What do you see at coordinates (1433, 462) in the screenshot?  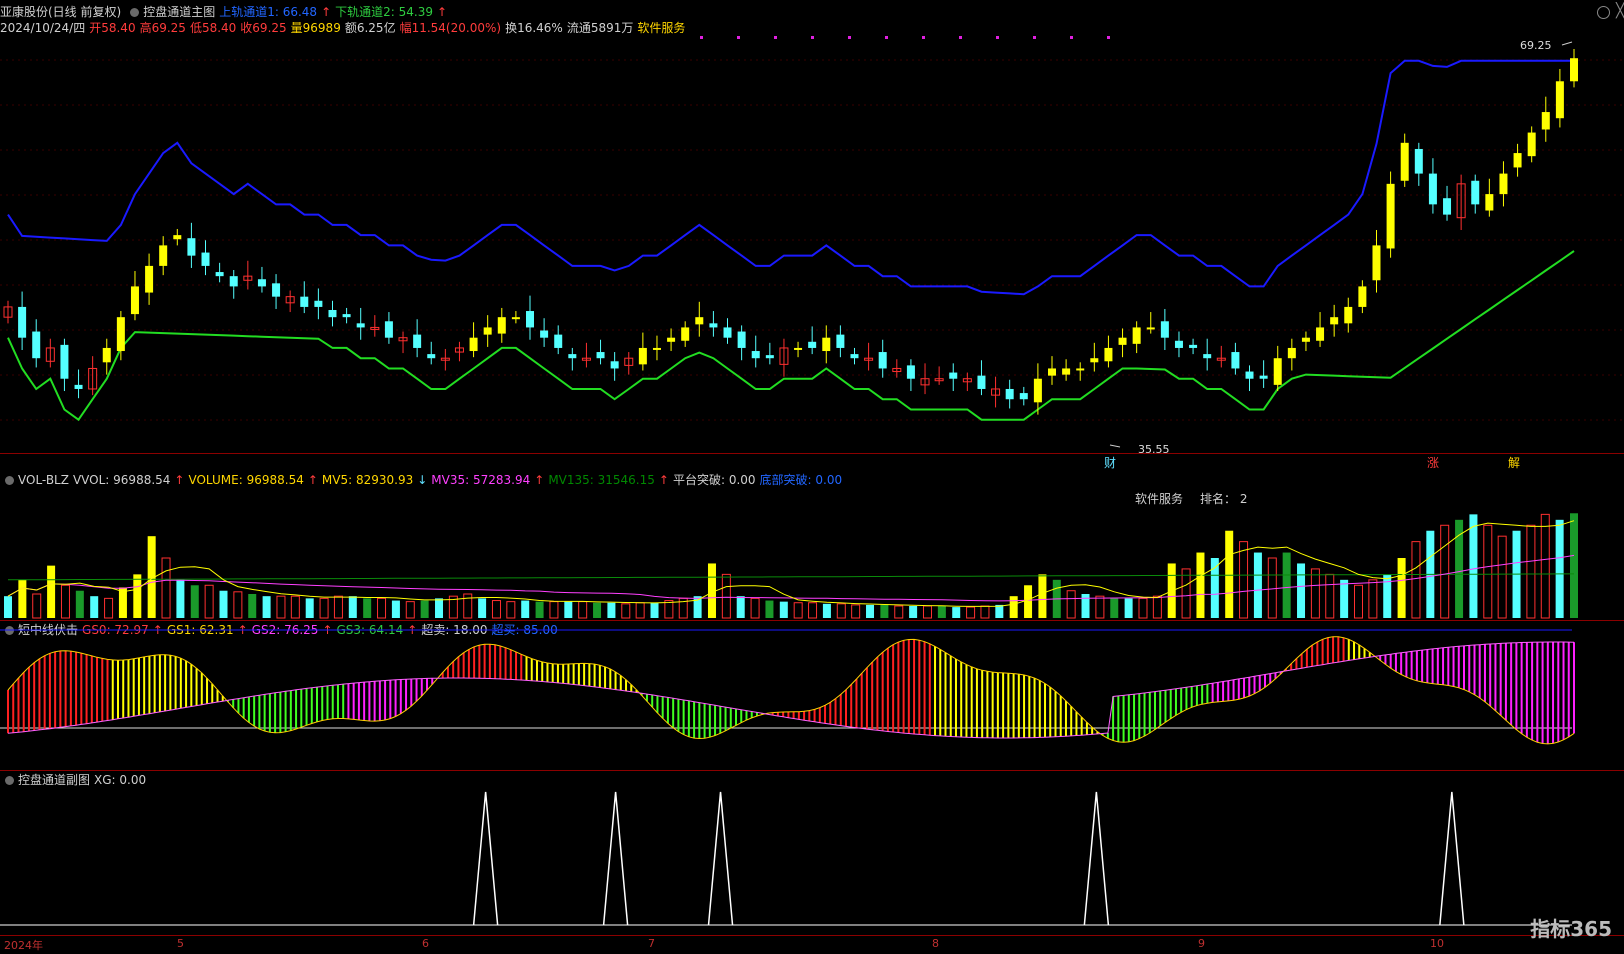 I see `event-badge-limit-up: 涨` at bounding box center [1433, 462].